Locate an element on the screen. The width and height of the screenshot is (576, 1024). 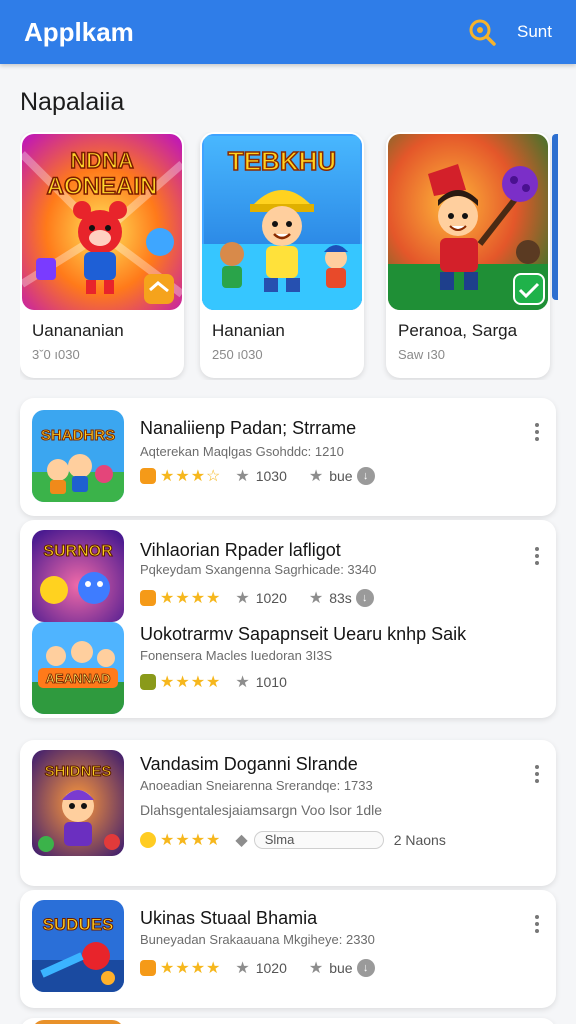
app-title: Uokotrarmv Sapapnseit Uearu knhp Saik is located at coordinates (303, 634).